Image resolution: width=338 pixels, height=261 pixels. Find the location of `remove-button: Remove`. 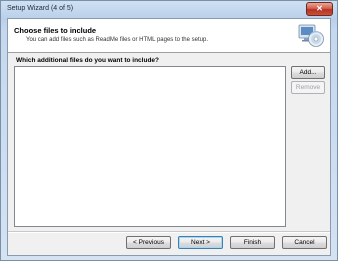

remove-button: Remove is located at coordinates (308, 87).